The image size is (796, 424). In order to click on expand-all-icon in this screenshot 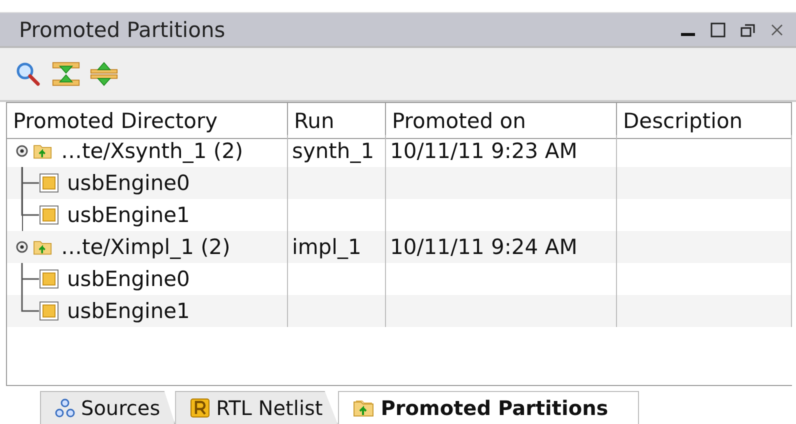, I will do `click(104, 74)`.